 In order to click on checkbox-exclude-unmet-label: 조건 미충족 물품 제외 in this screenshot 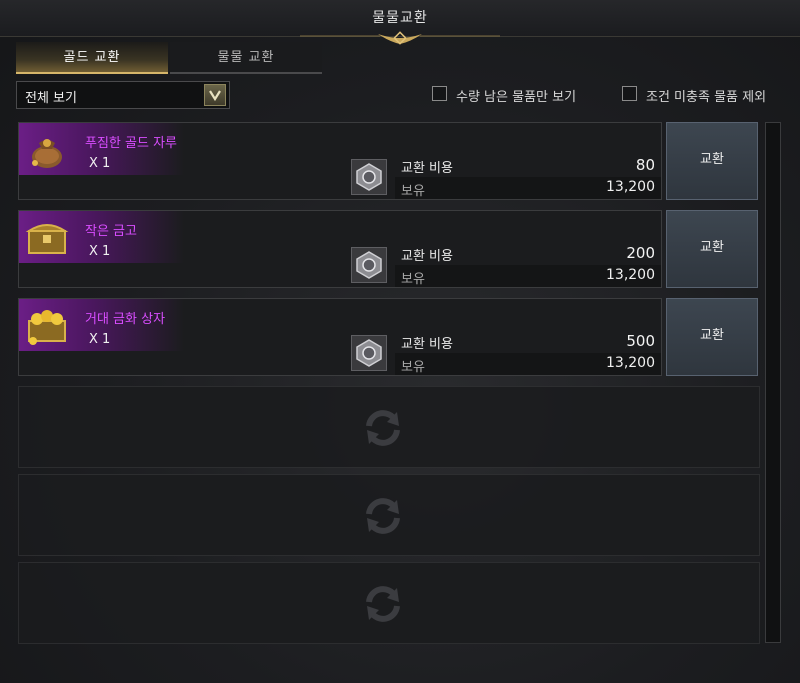, I will do `click(706, 97)`.